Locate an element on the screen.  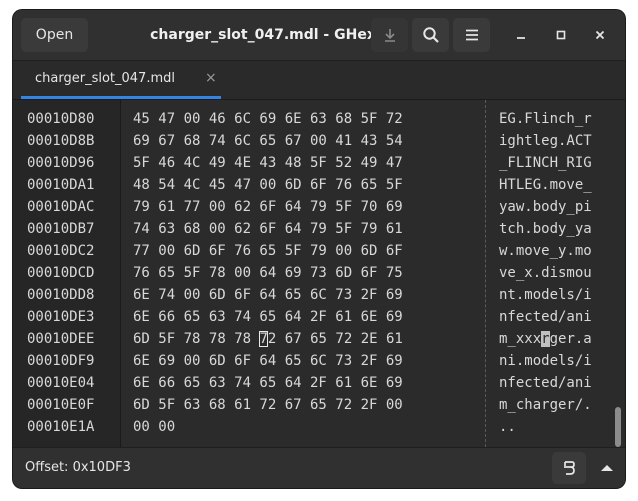
character-encoding-button is located at coordinates (569, 468).